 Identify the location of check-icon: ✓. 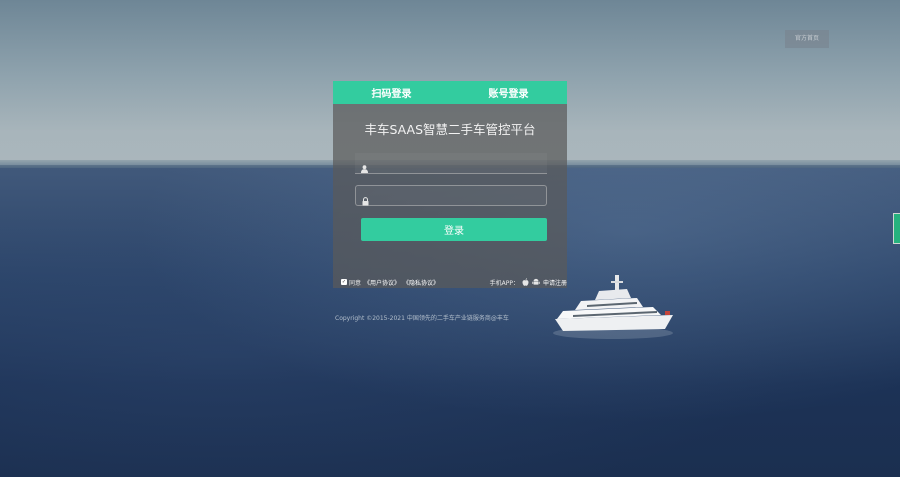
(344, 282).